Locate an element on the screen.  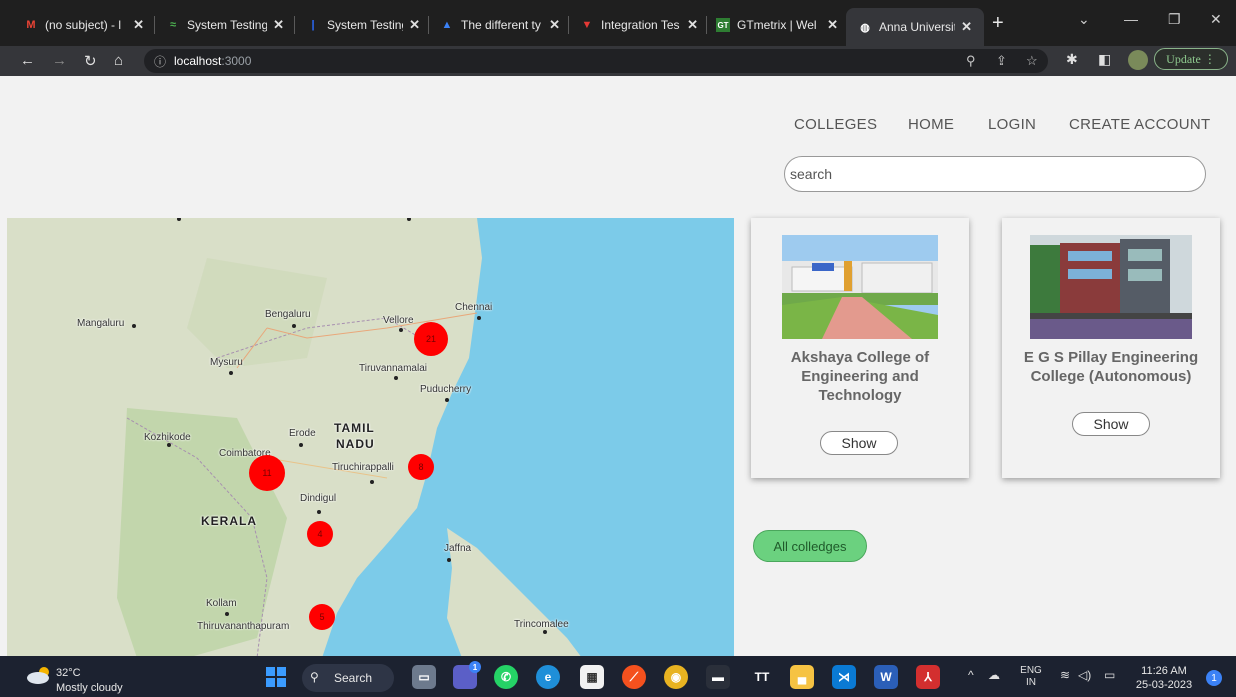
url-text: localhost:3000 is located at coordinates (212, 61).